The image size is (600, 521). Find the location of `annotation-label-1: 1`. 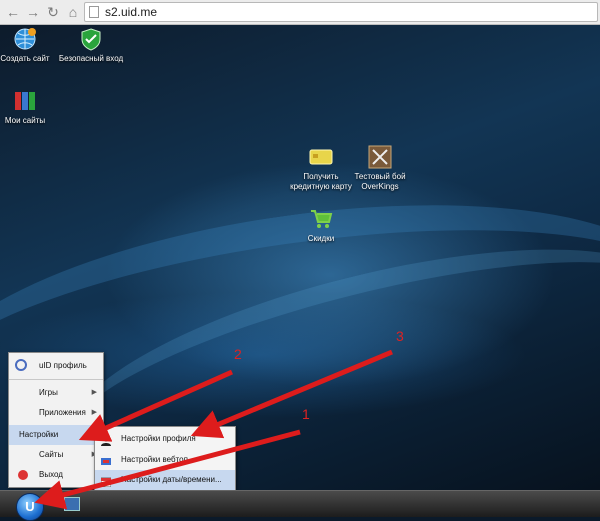

annotation-label-1: 1 is located at coordinates (306, 414).